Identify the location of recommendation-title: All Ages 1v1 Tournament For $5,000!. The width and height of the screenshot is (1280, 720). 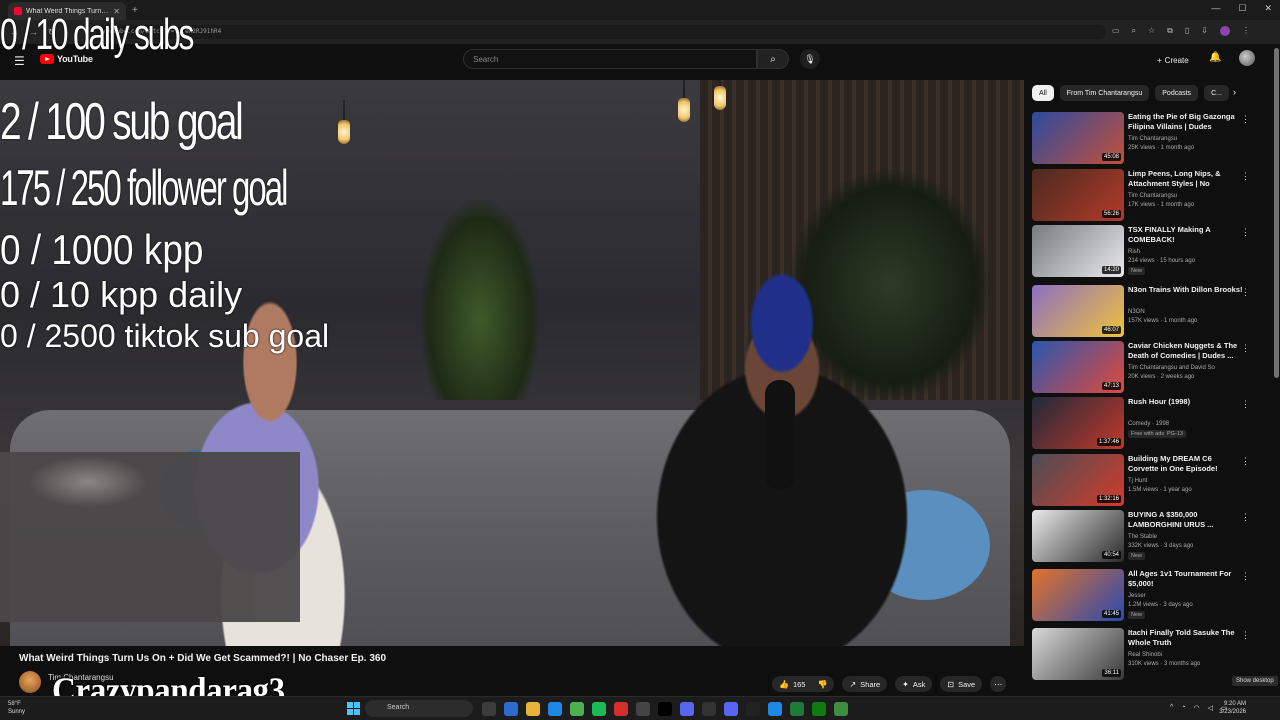
(1185, 579).